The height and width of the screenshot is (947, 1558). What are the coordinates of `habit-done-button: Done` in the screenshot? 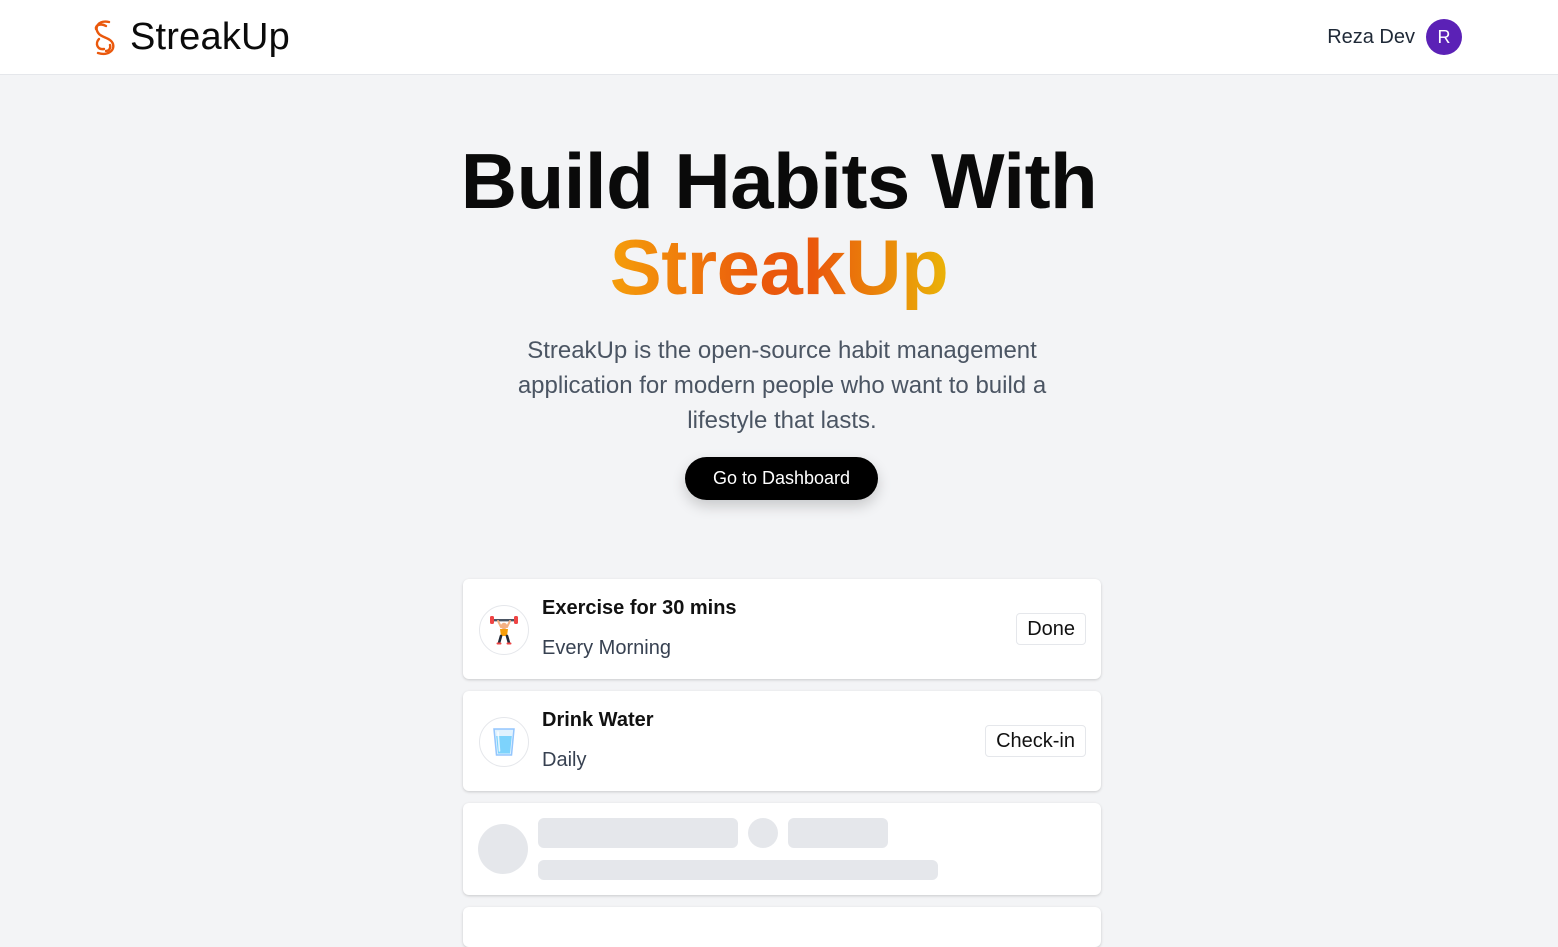 It's located at (1051, 629).